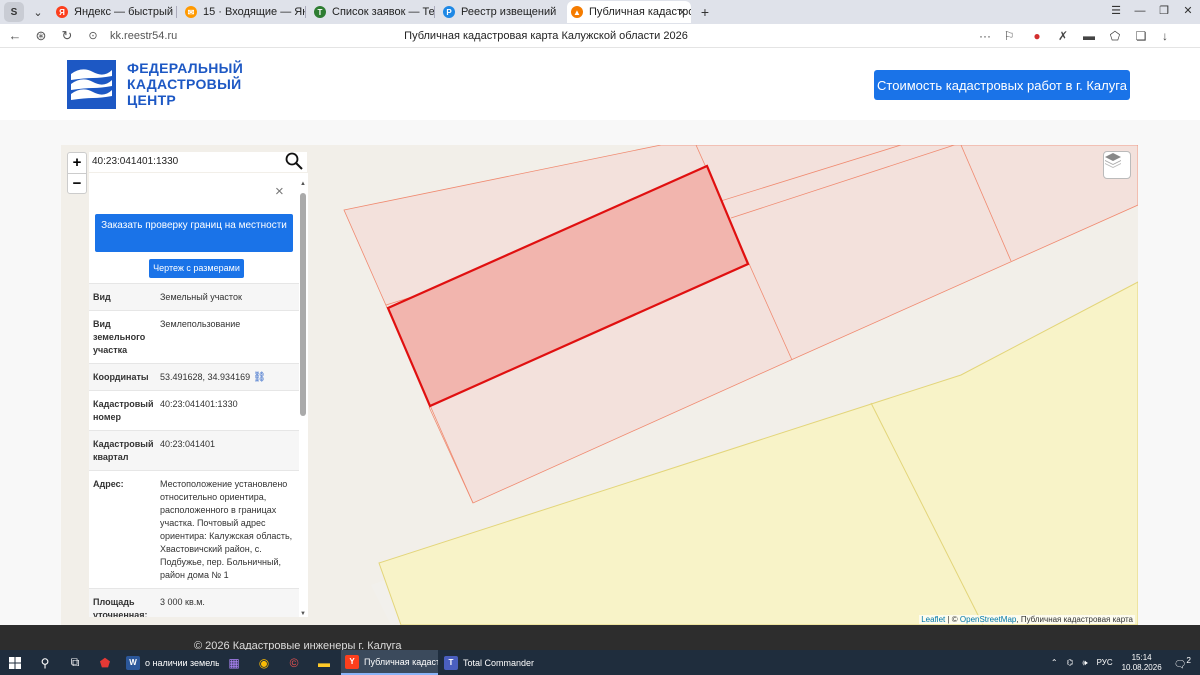 This screenshot has height=675, width=1200. I want to click on reestr-favicon-icon: Р, so click(449, 12).